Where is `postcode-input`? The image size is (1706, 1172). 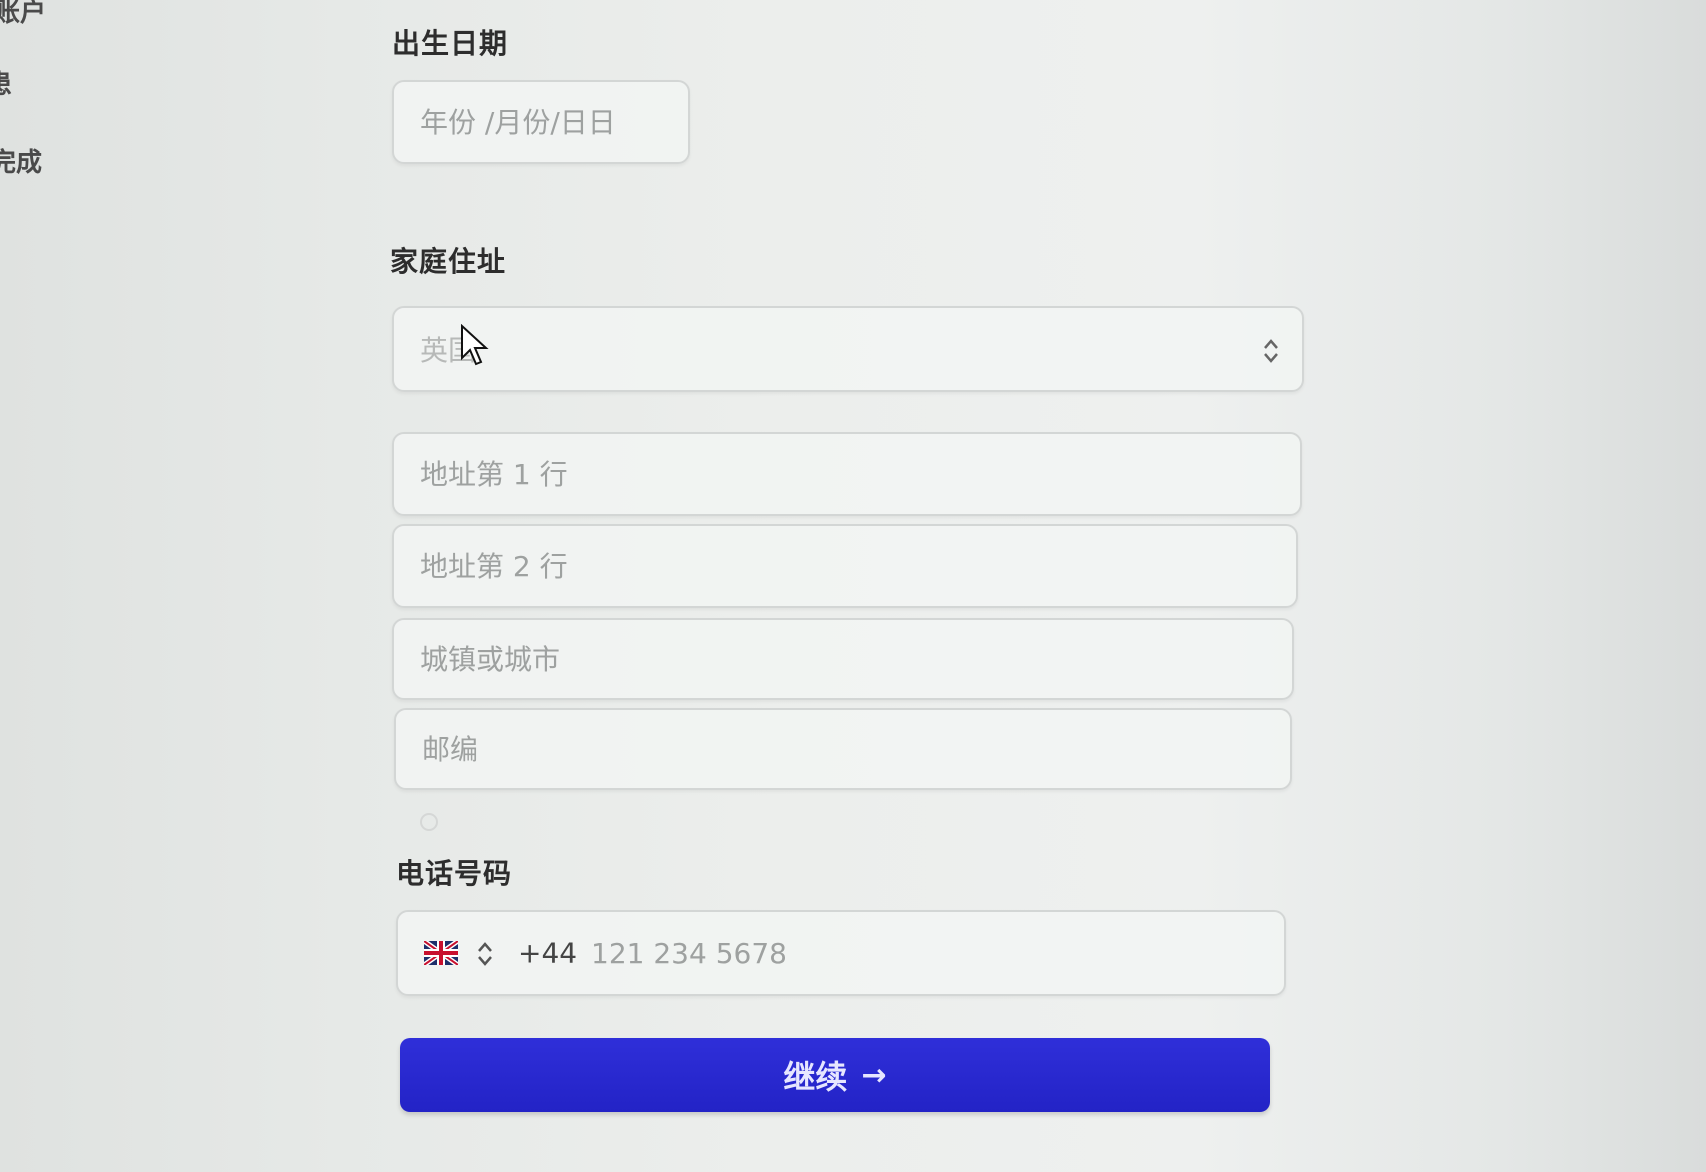 postcode-input is located at coordinates (843, 749).